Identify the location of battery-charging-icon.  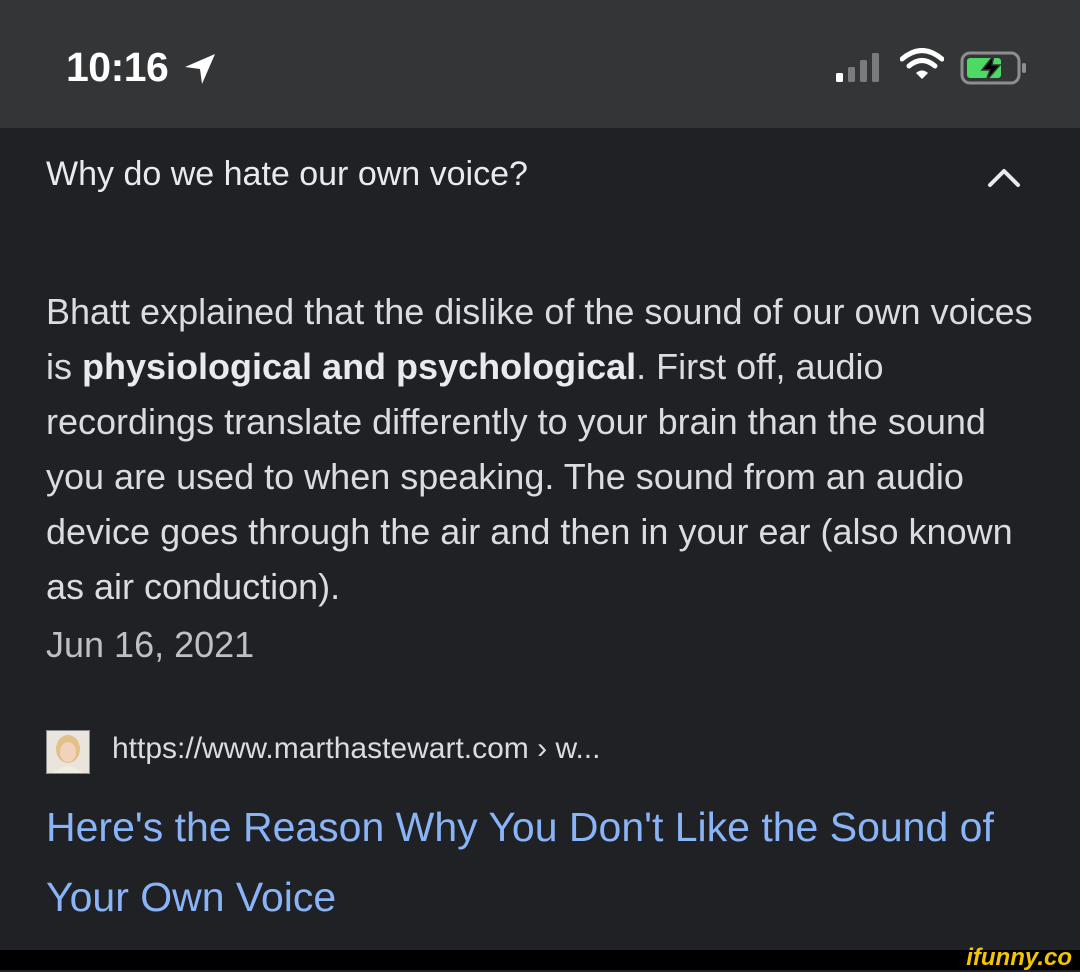
(994, 70).